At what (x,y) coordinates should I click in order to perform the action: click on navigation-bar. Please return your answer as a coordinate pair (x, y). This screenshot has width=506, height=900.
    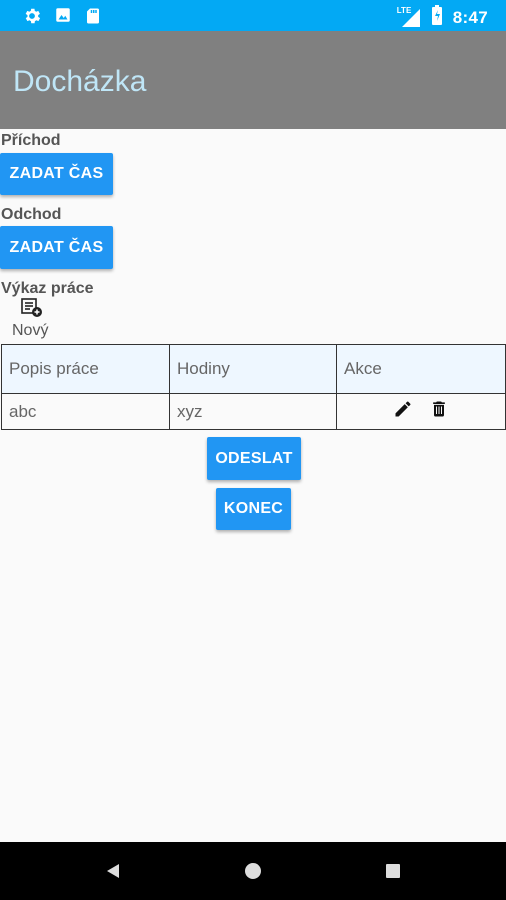
    Looking at the image, I should click on (253, 871).